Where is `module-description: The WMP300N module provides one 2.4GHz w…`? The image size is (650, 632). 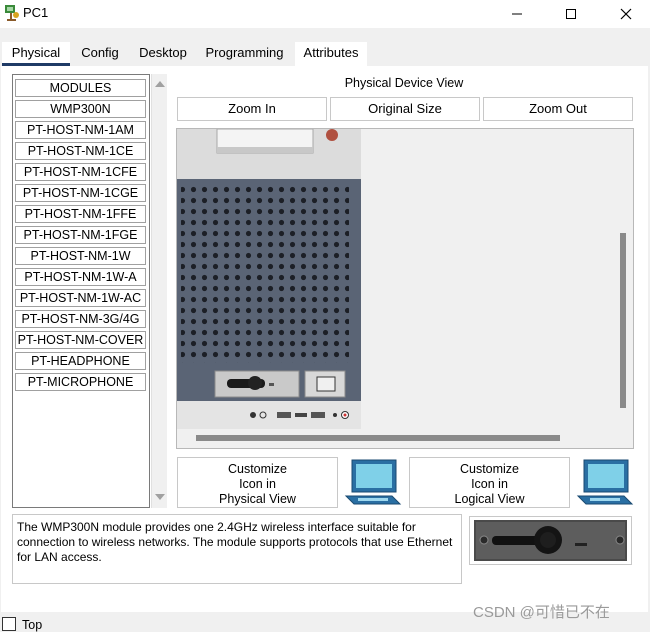 module-description: The WMP300N module provides one 2.4GHz w… is located at coordinates (237, 549).